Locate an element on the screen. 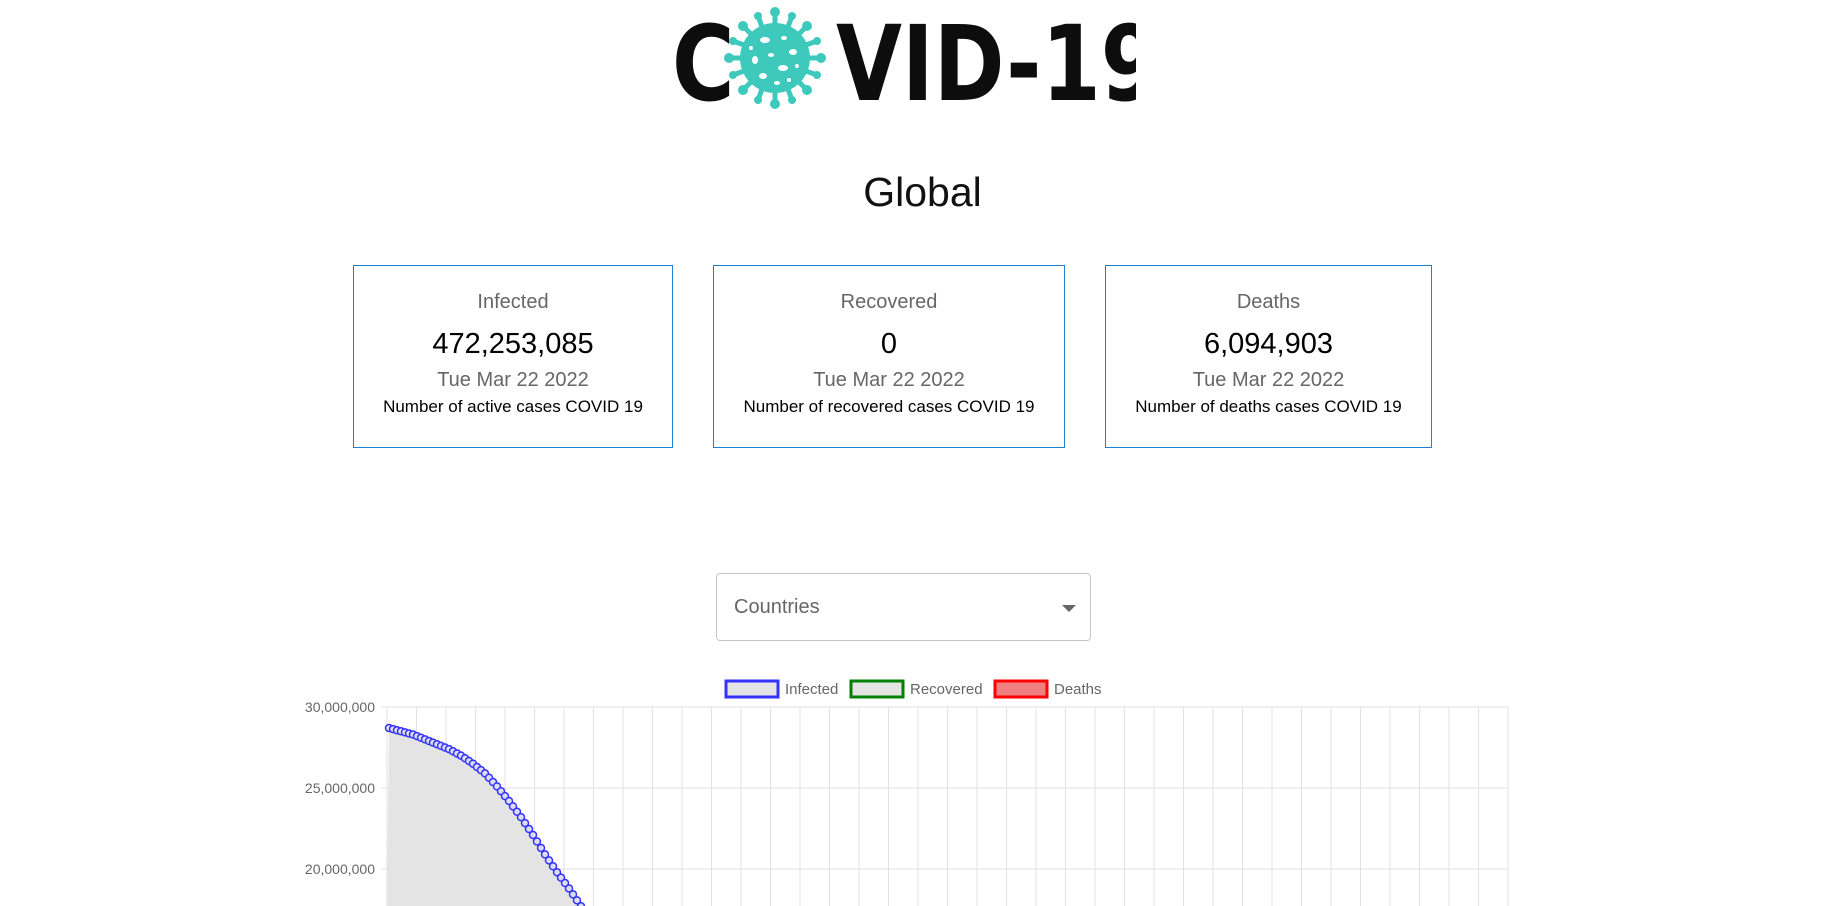 The width and height of the screenshot is (1845, 906). infected-area is located at coordinates (484, 817).